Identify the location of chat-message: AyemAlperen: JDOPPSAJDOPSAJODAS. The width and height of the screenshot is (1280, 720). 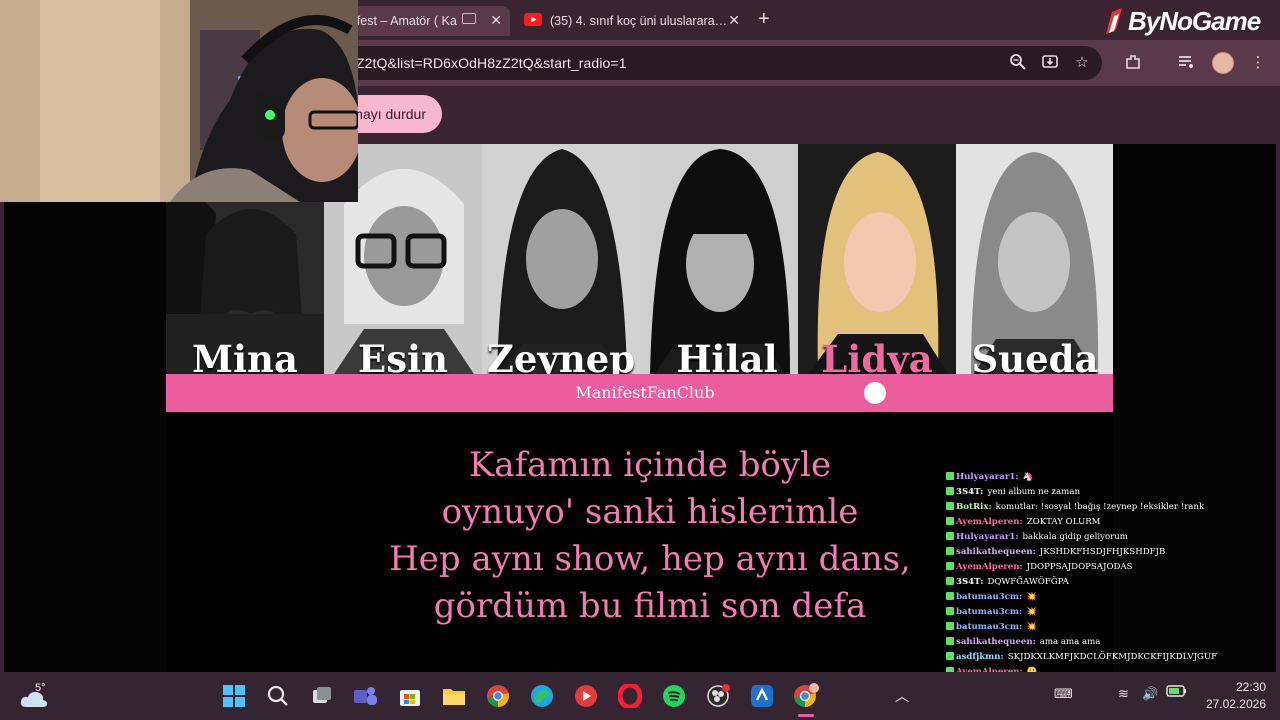
(1113, 567).